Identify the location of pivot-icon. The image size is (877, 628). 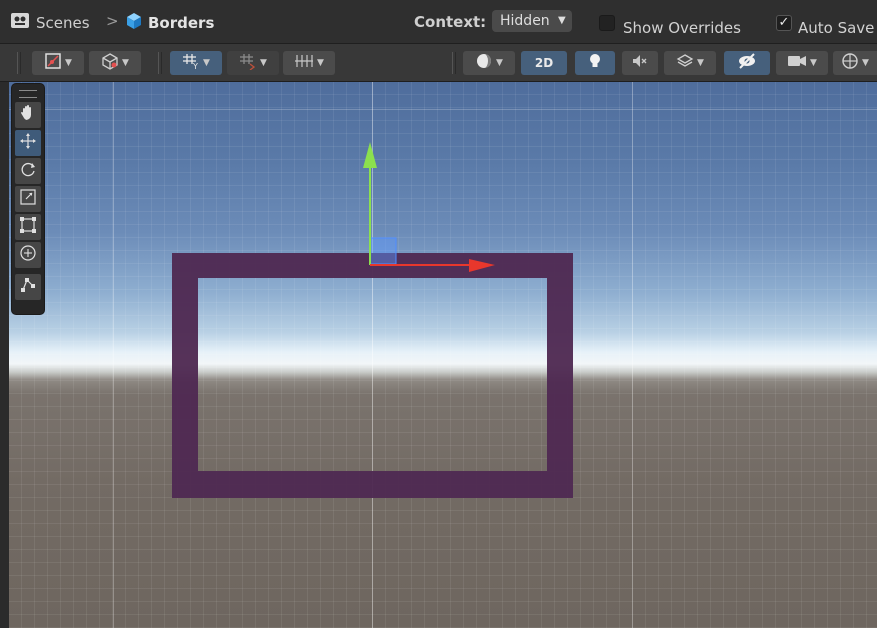
(53, 63).